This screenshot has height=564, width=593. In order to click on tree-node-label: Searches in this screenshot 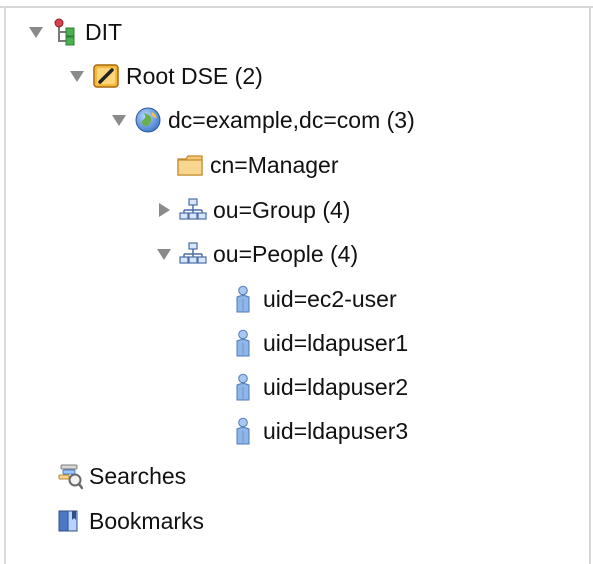, I will do `click(138, 476)`.